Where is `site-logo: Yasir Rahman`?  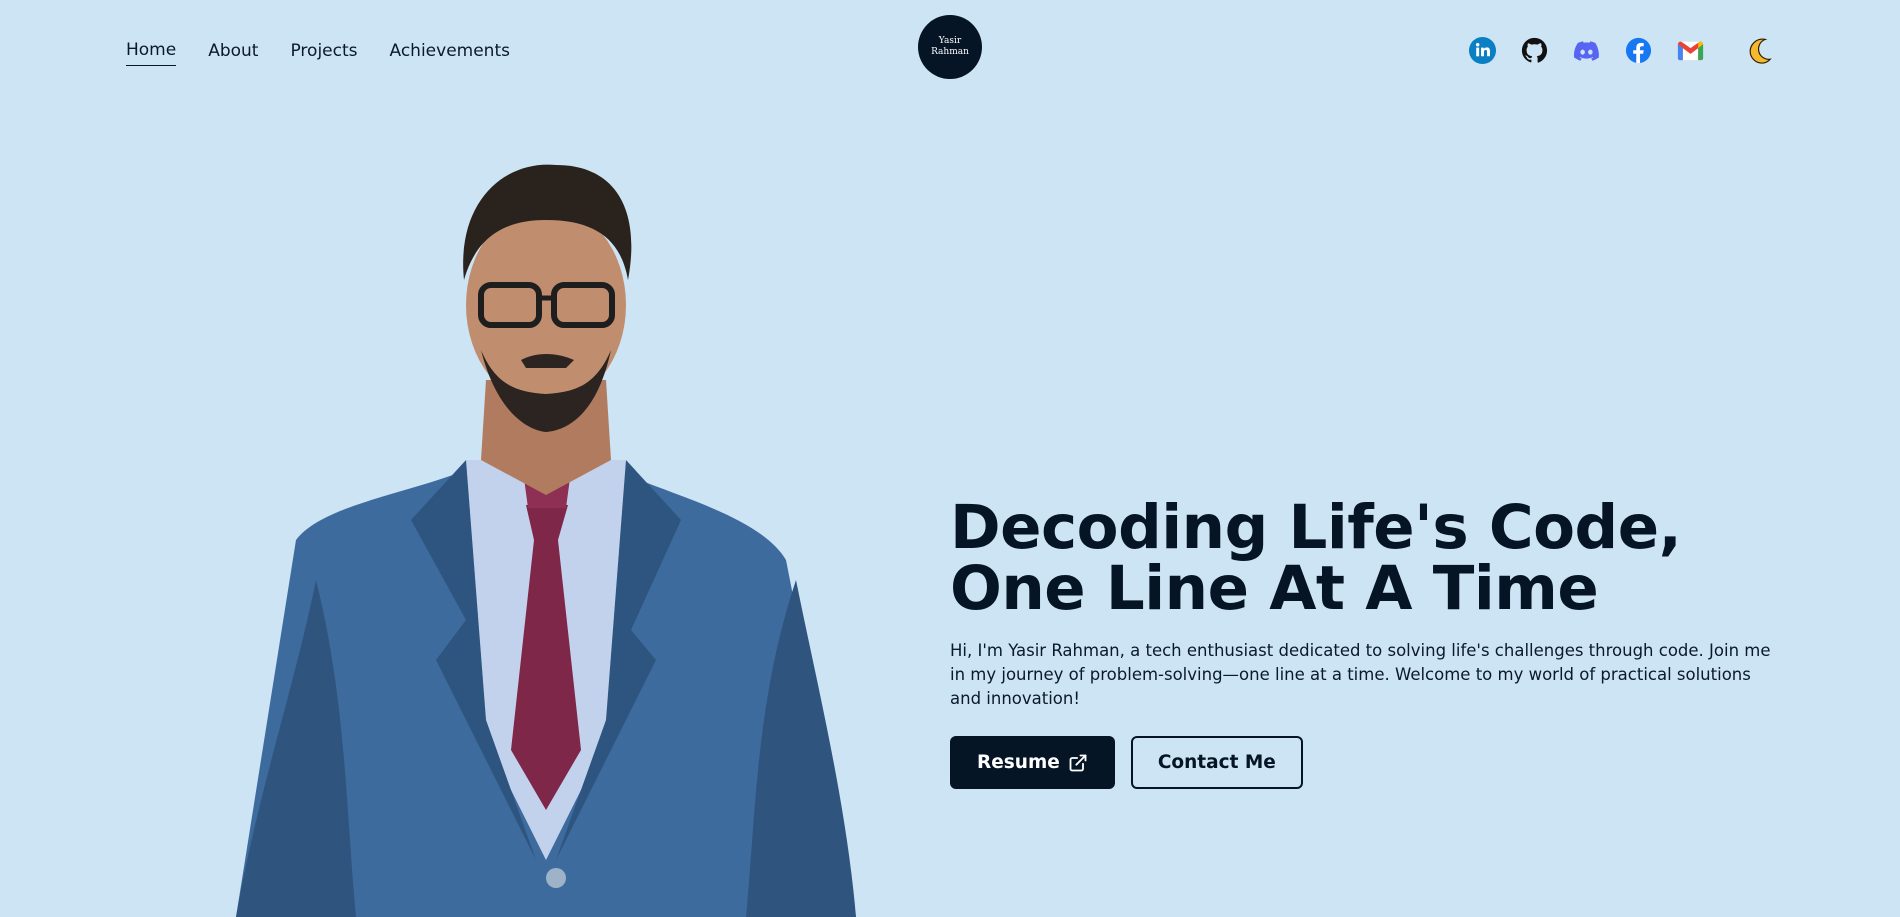 site-logo: Yasir Rahman is located at coordinates (950, 47).